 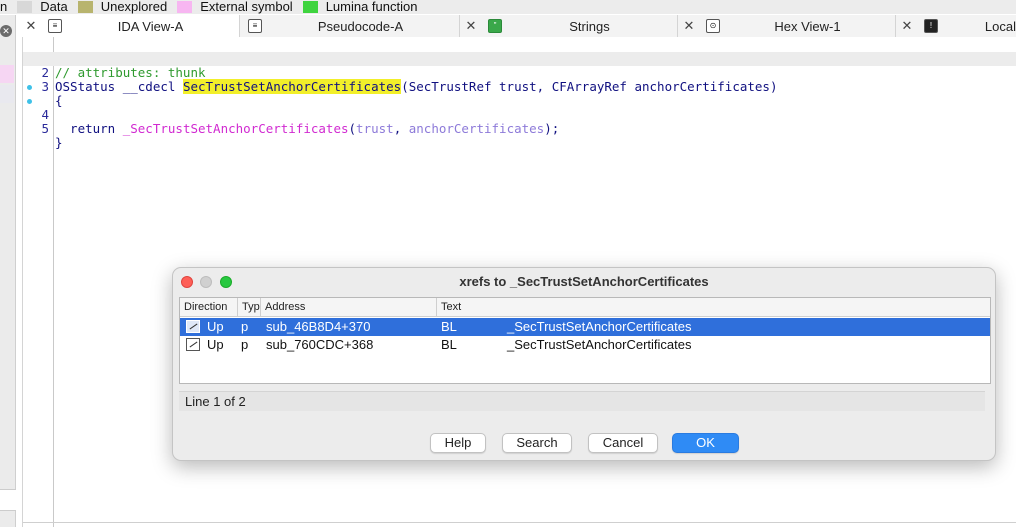 What do you see at coordinates (8, 271) in the screenshot?
I see `left-panel-strip: ✕` at bounding box center [8, 271].